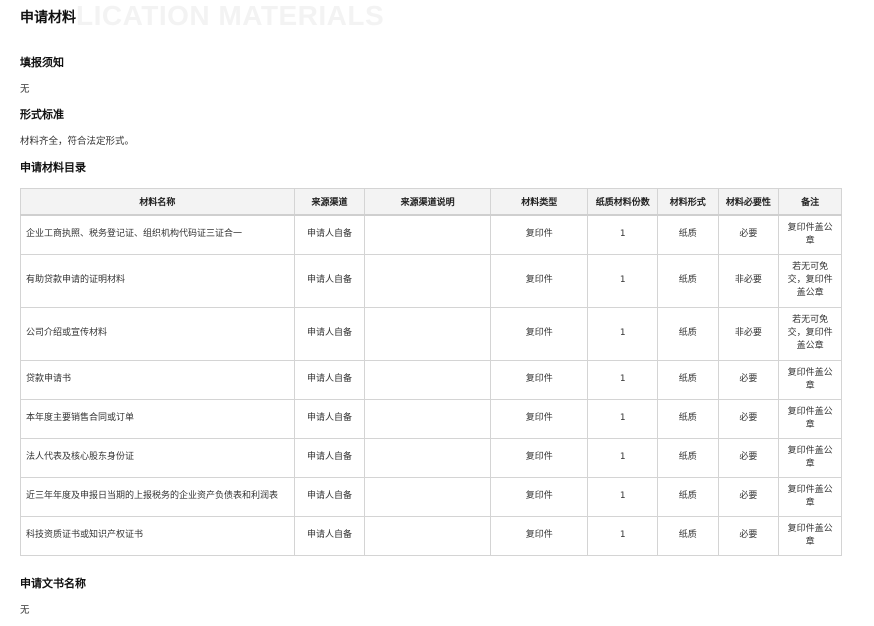 The height and width of the screenshot is (626, 874). What do you see at coordinates (53, 583) in the screenshot?
I see `doc-name-title: 申请文书名称` at bounding box center [53, 583].